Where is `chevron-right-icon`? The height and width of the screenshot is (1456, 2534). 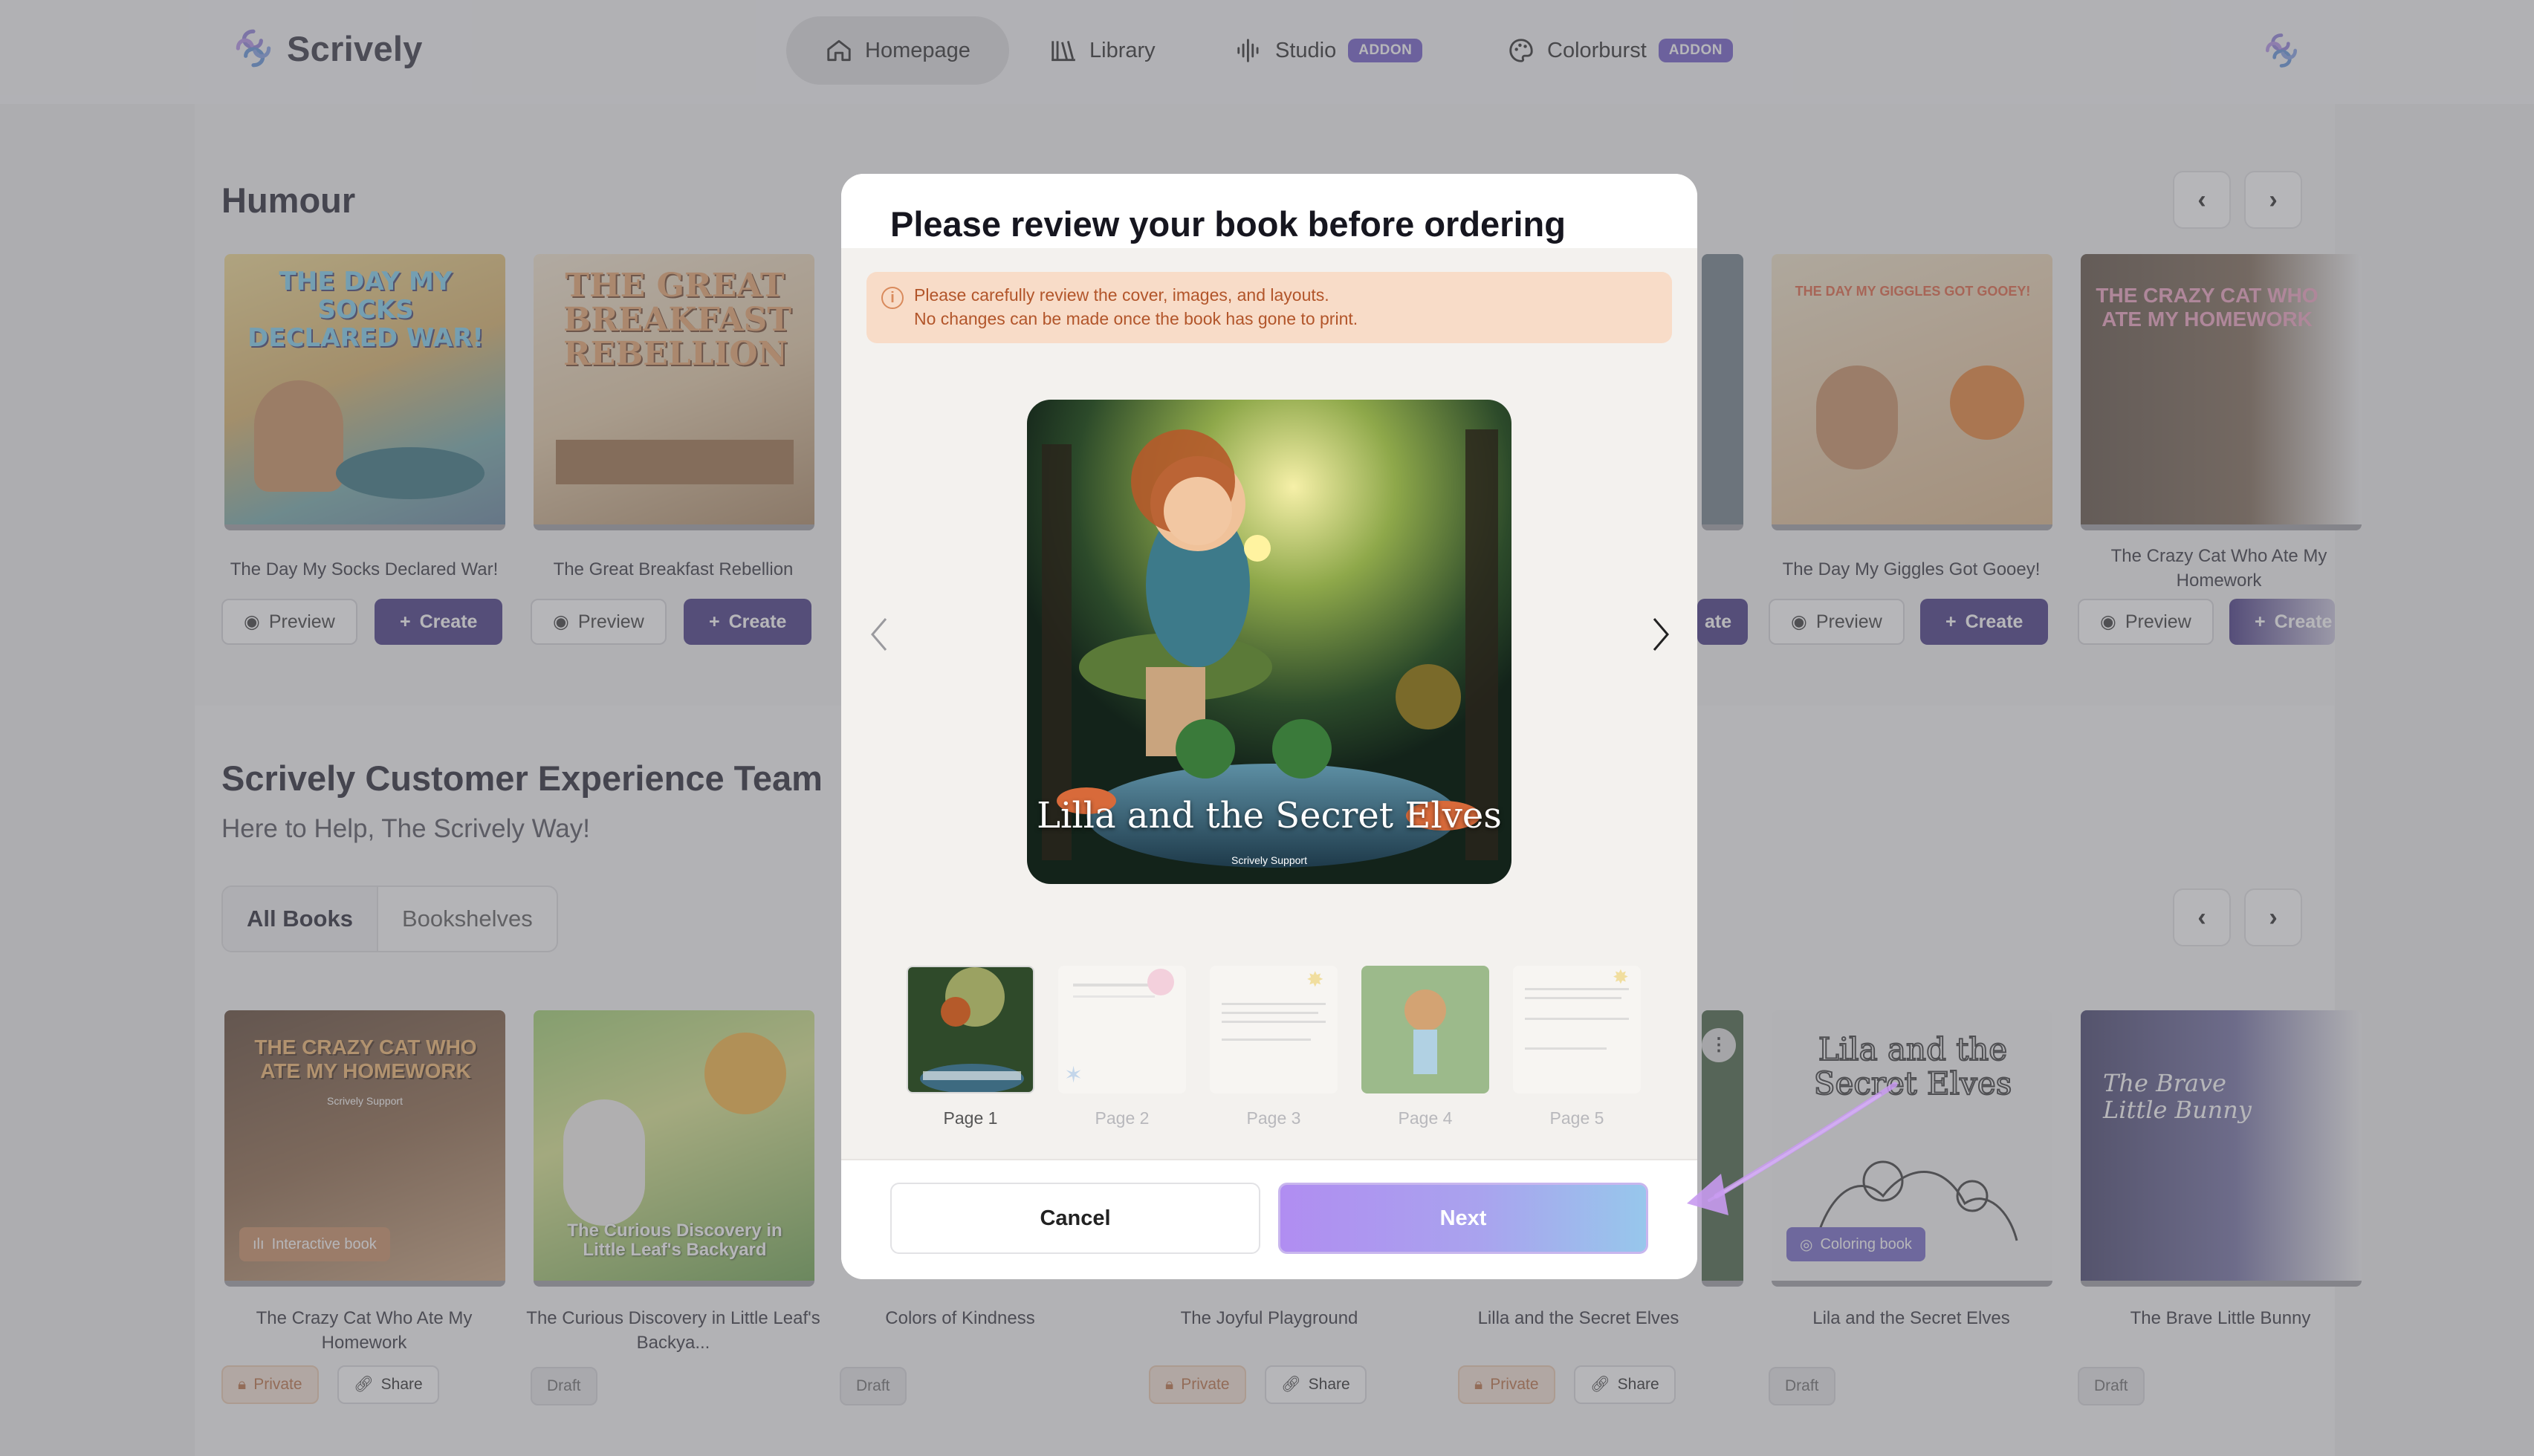
chevron-right-icon is located at coordinates (1661, 635).